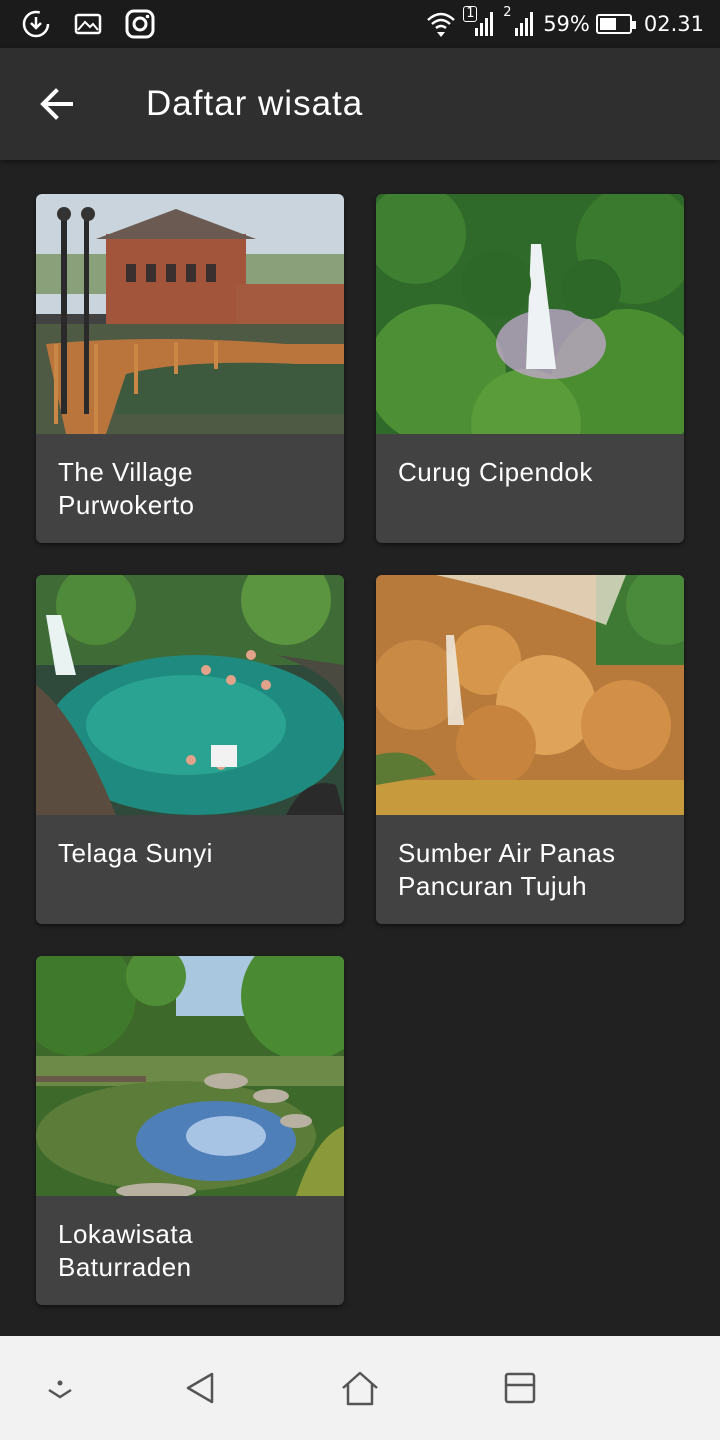 The image size is (720, 1440). What do you see at coordinates (360, 24) in the screenshot?
I see `status-bar: 1 2 59% 02.31` at bounding box center [360, 24].